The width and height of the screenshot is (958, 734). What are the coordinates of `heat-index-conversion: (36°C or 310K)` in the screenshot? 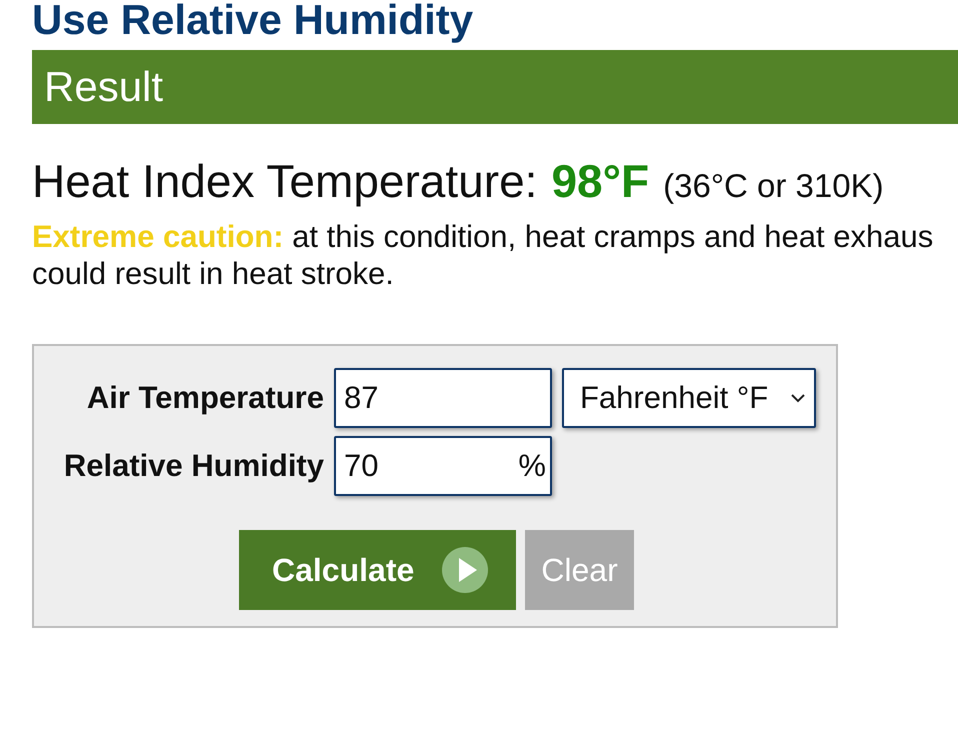 It's located at (773, 186).